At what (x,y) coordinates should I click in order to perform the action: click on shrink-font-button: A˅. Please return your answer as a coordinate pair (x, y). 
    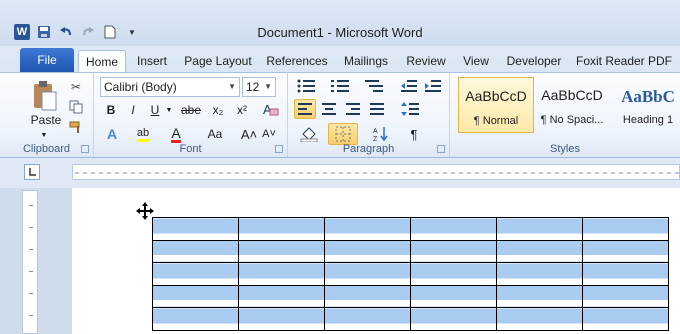
    Looking at the image, I should click on (269, 134).